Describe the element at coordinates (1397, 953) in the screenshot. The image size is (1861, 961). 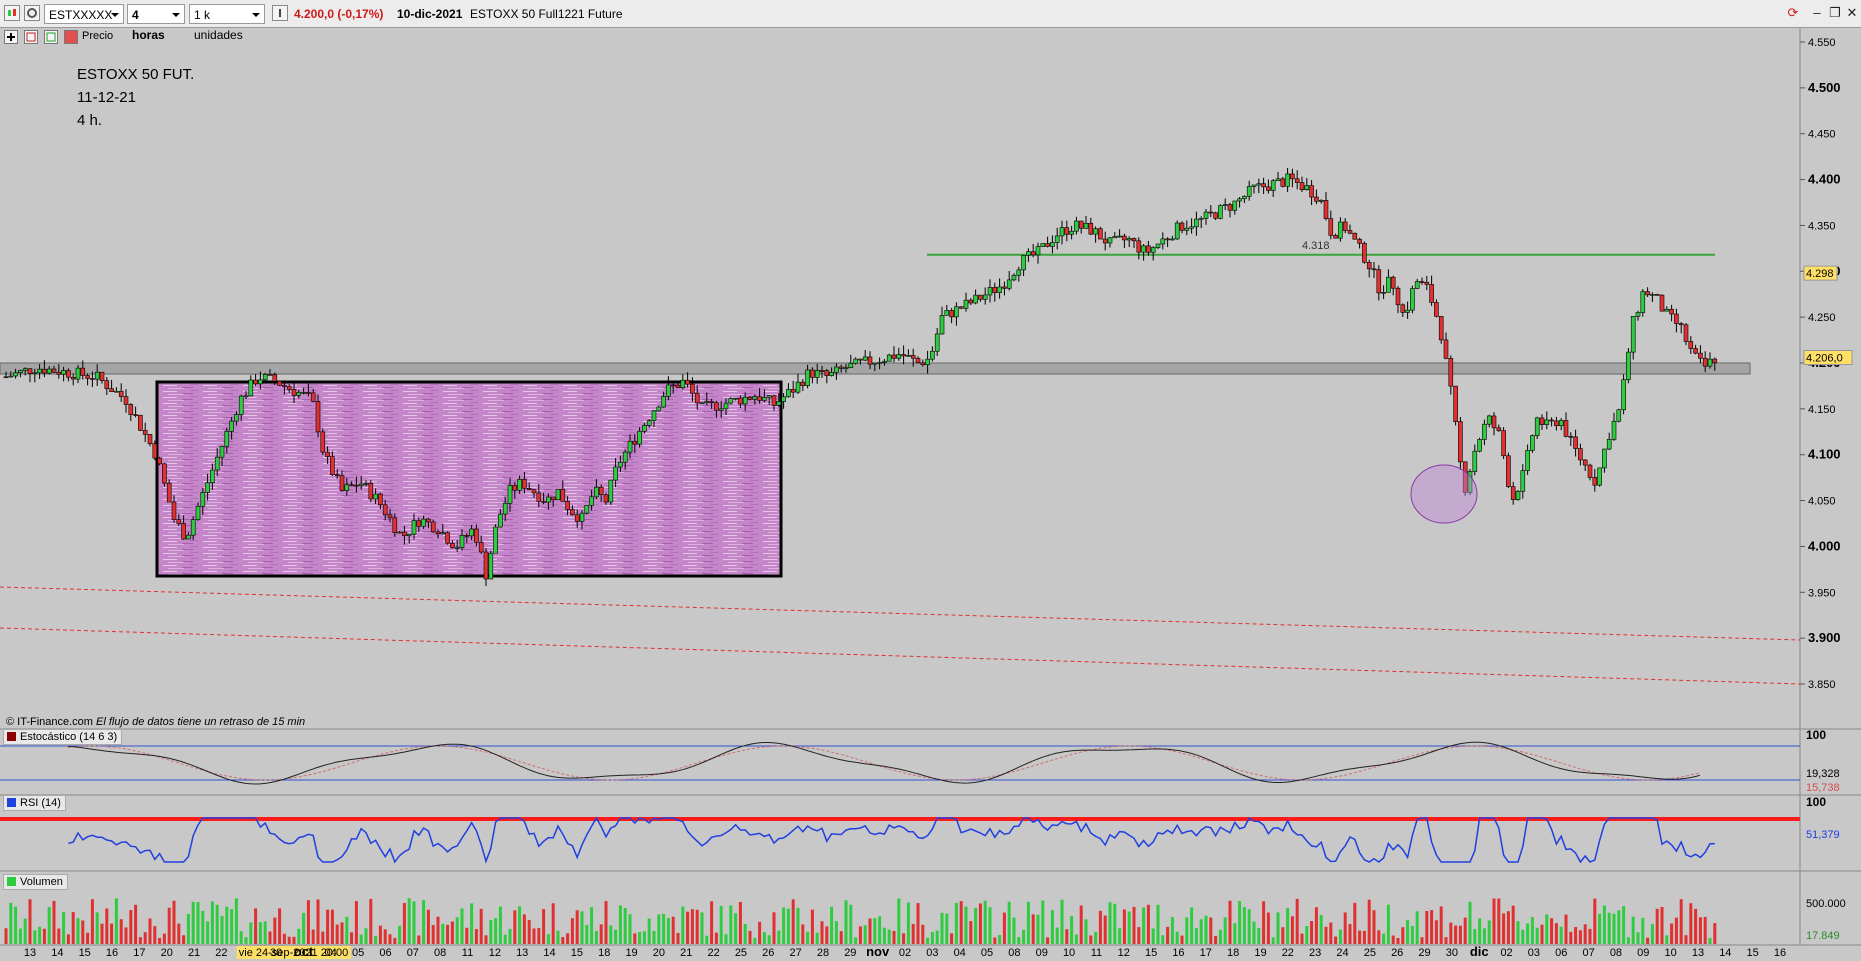
I see `x-tick-label: 26` at that location.